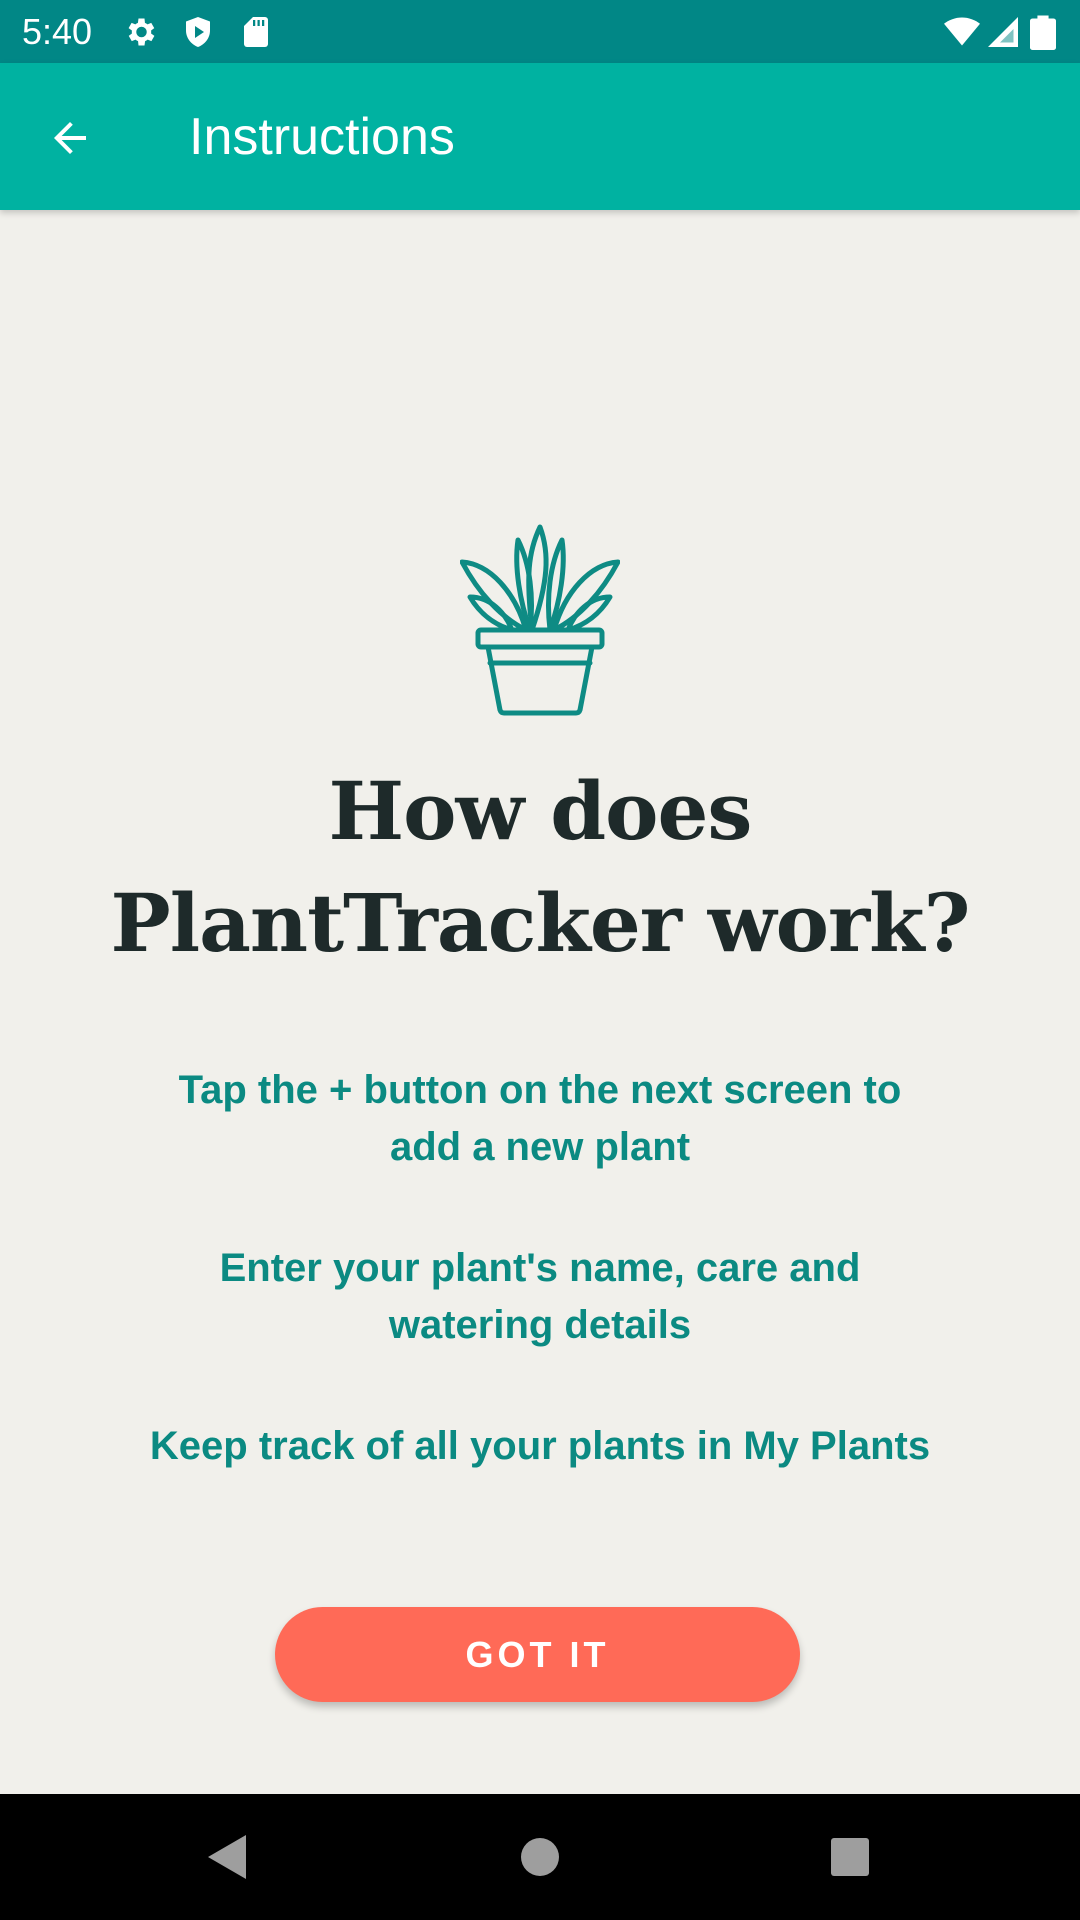  I want to click on nav-recents-button, so click(850, 1857).